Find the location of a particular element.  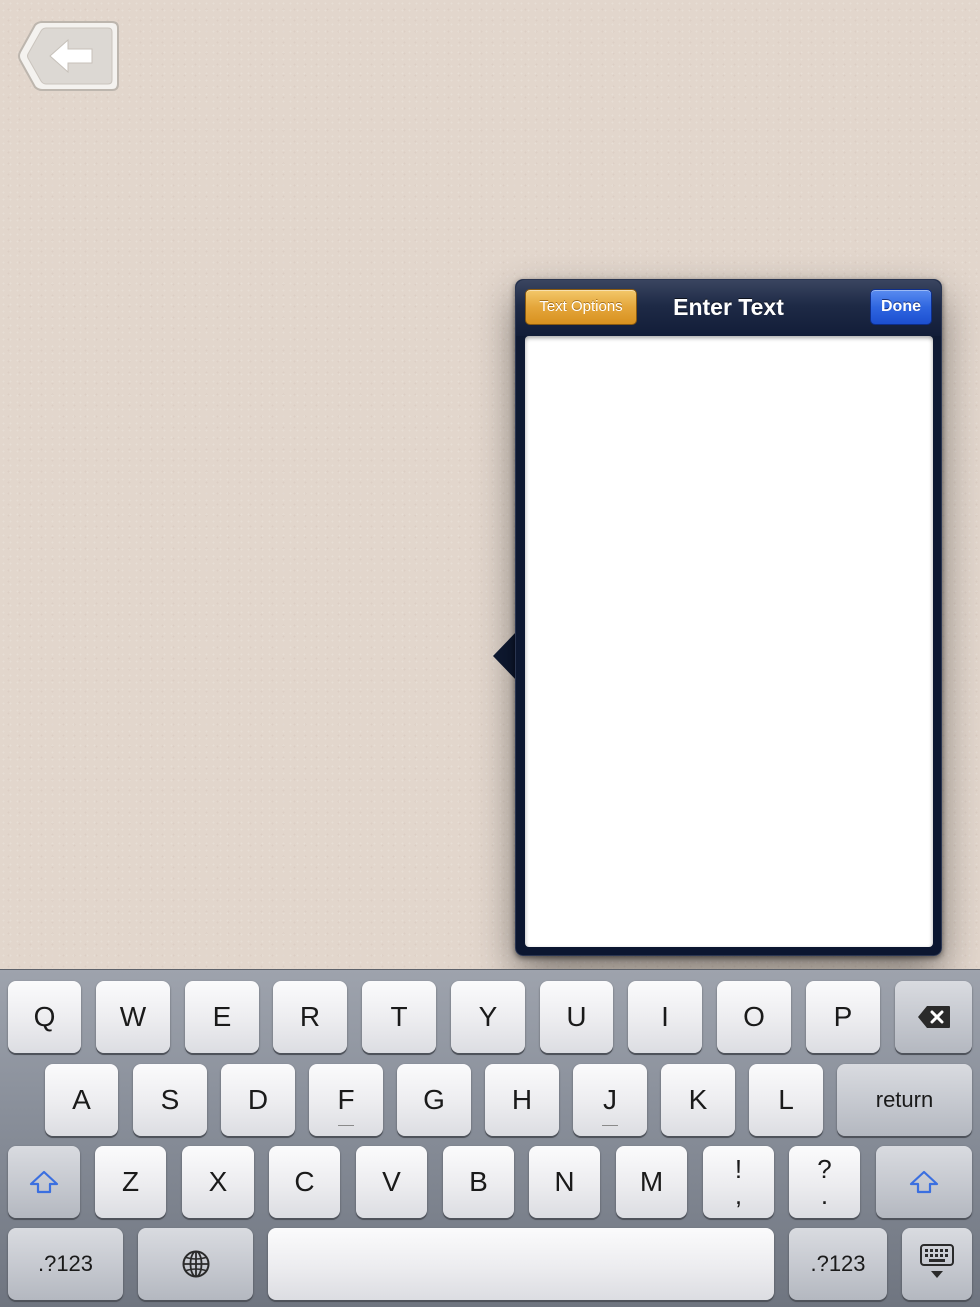

key-a: A is located at coordinates (81, 1100).